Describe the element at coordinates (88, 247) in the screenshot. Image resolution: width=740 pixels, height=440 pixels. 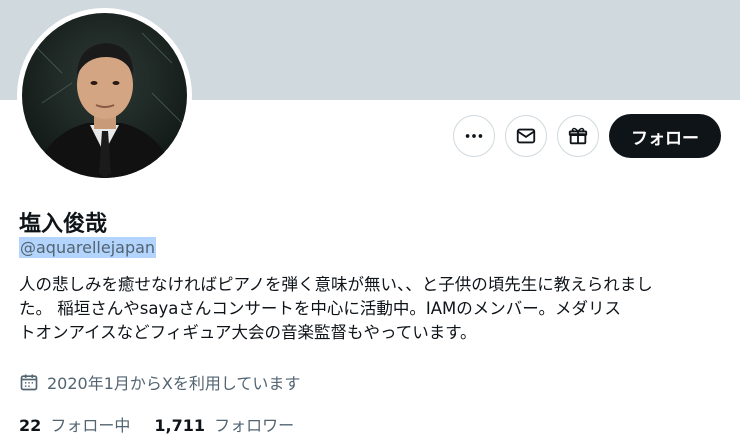
I see `profile-handle: @aquarellejapan` at that location.